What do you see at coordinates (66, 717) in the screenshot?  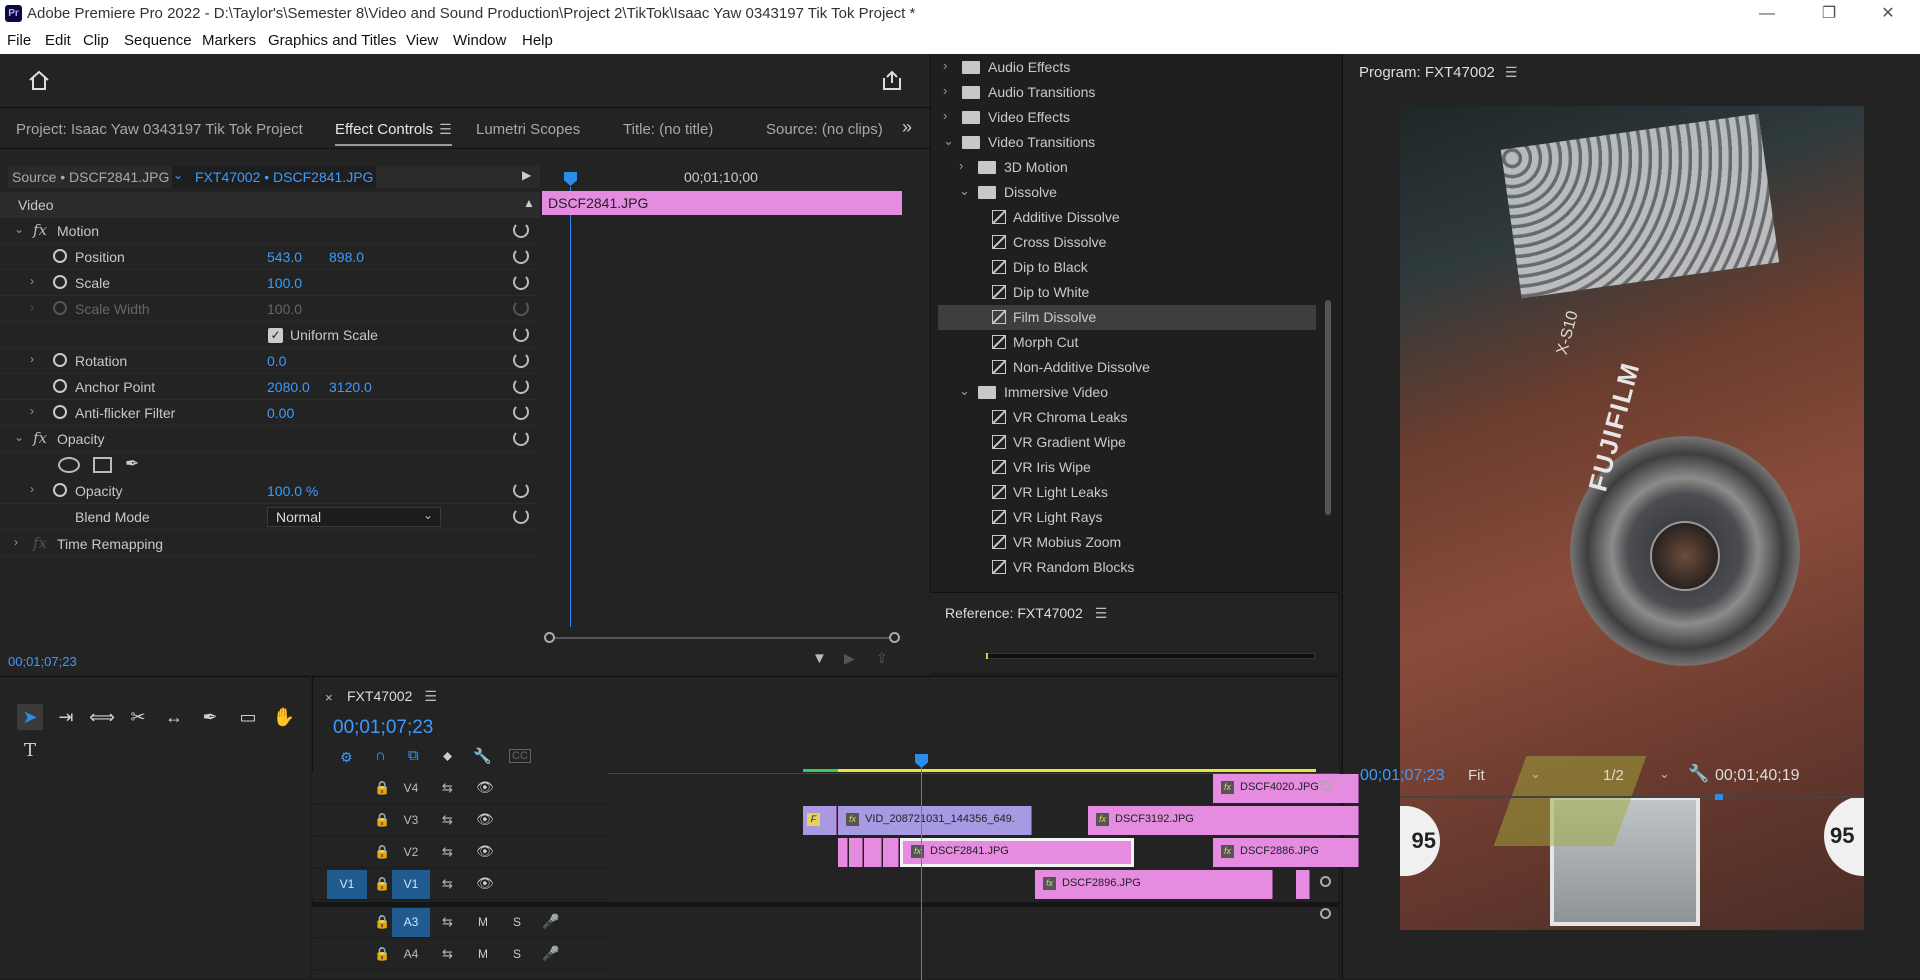 I see `track-select-tool-icon: ⇥` at bounding box center [66, 717].